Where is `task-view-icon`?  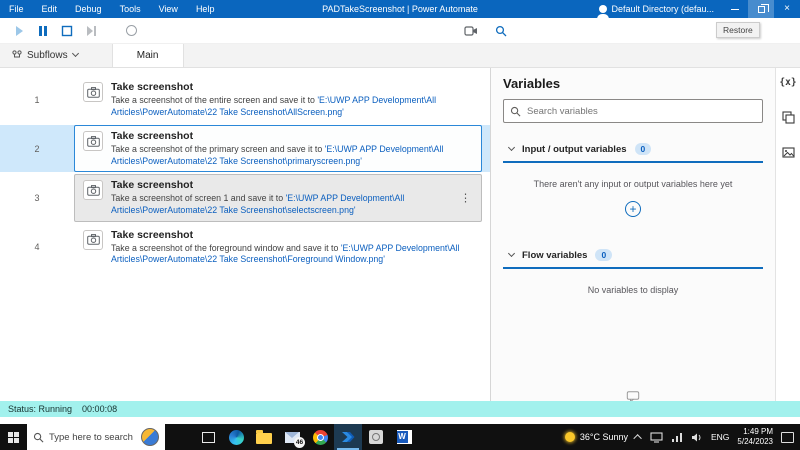
task-view-icon is located at coordinates (208, 437).